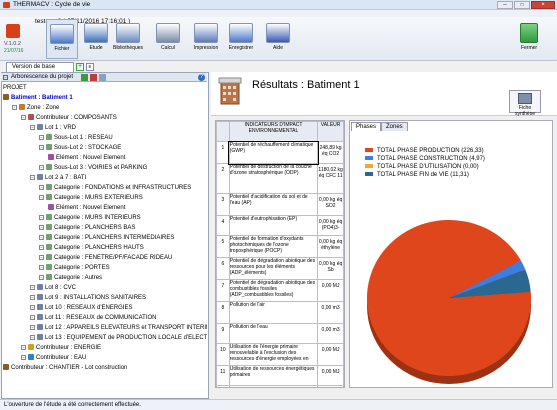 The width and height of the screenshot is (557, 410). What do you see at coordinates (80, 148) in the screenshot?
I see `tree-node: − Sous-Lot 2 : STOCKAGE` at bounding box center [80, 148].